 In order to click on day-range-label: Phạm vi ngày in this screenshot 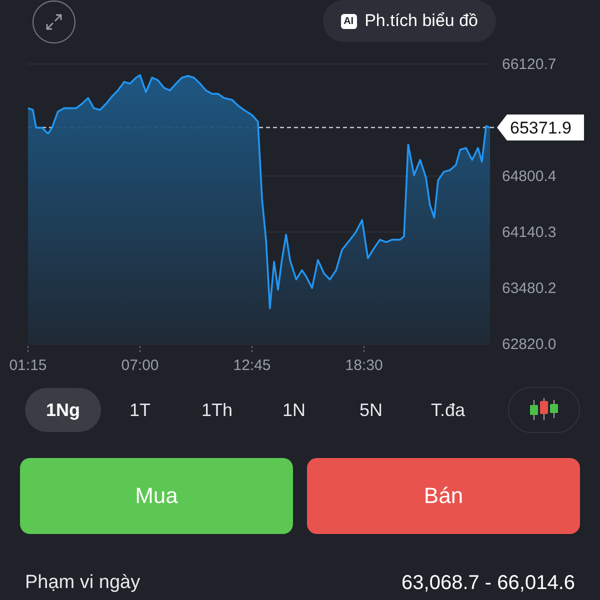, I will do `click(82, 583)`.